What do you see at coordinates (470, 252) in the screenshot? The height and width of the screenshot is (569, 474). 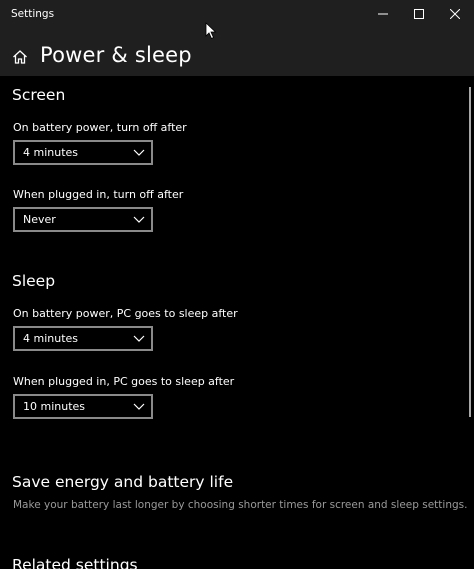 I see `scrollbar` at bounding box center [470, 252].